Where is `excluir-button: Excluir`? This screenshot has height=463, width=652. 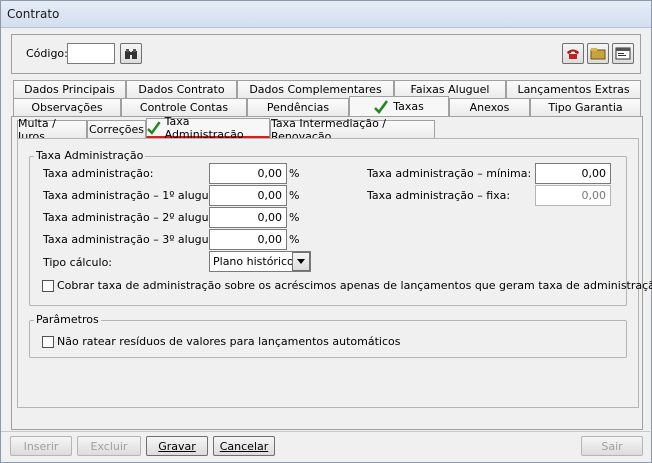
excluir-button: Excluir is located at coordinates (109, 446).